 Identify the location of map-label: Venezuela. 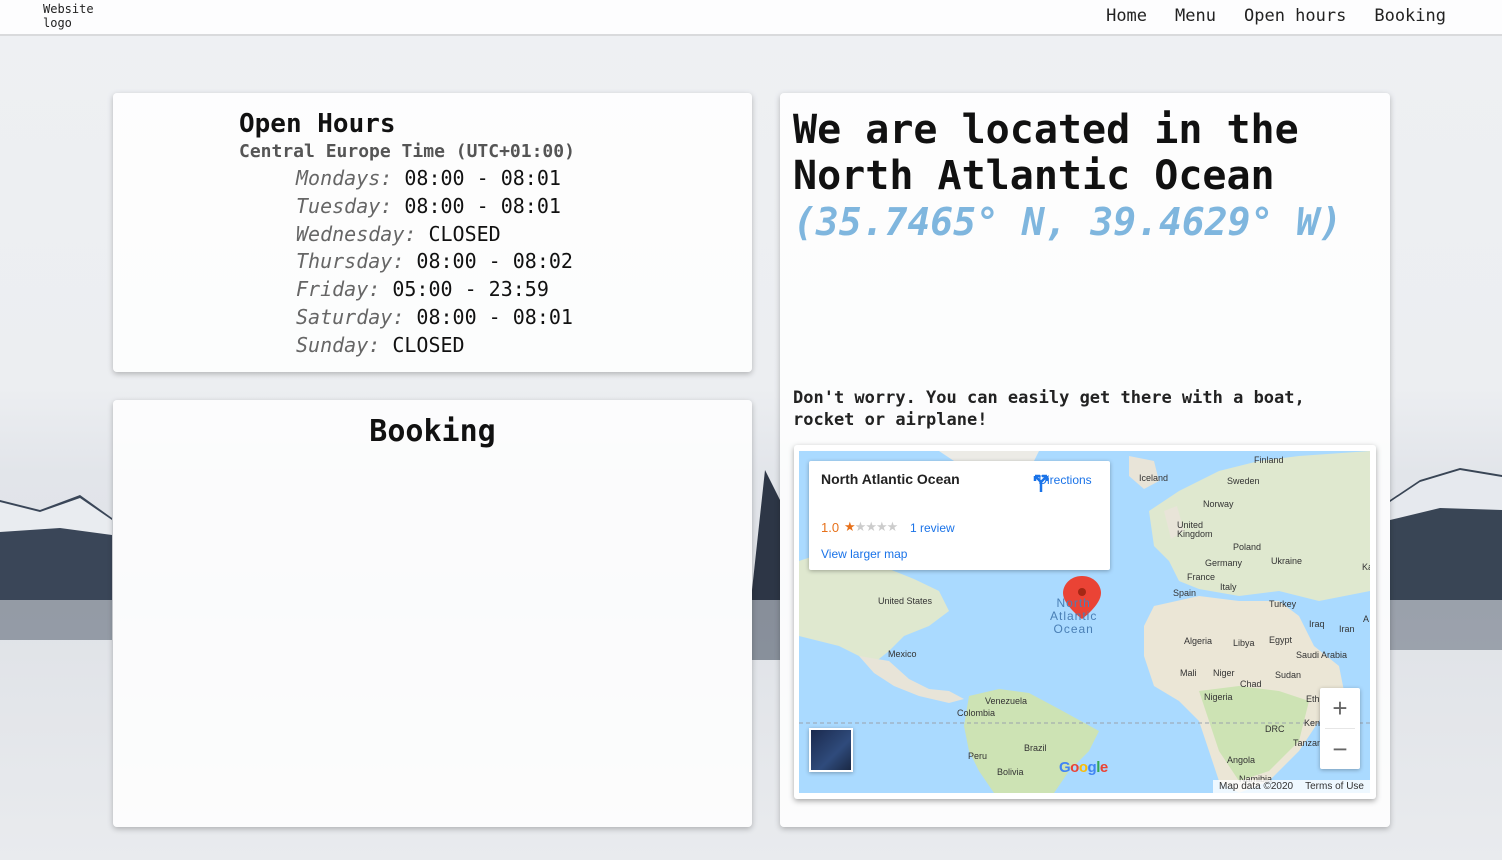
(1006, 701).